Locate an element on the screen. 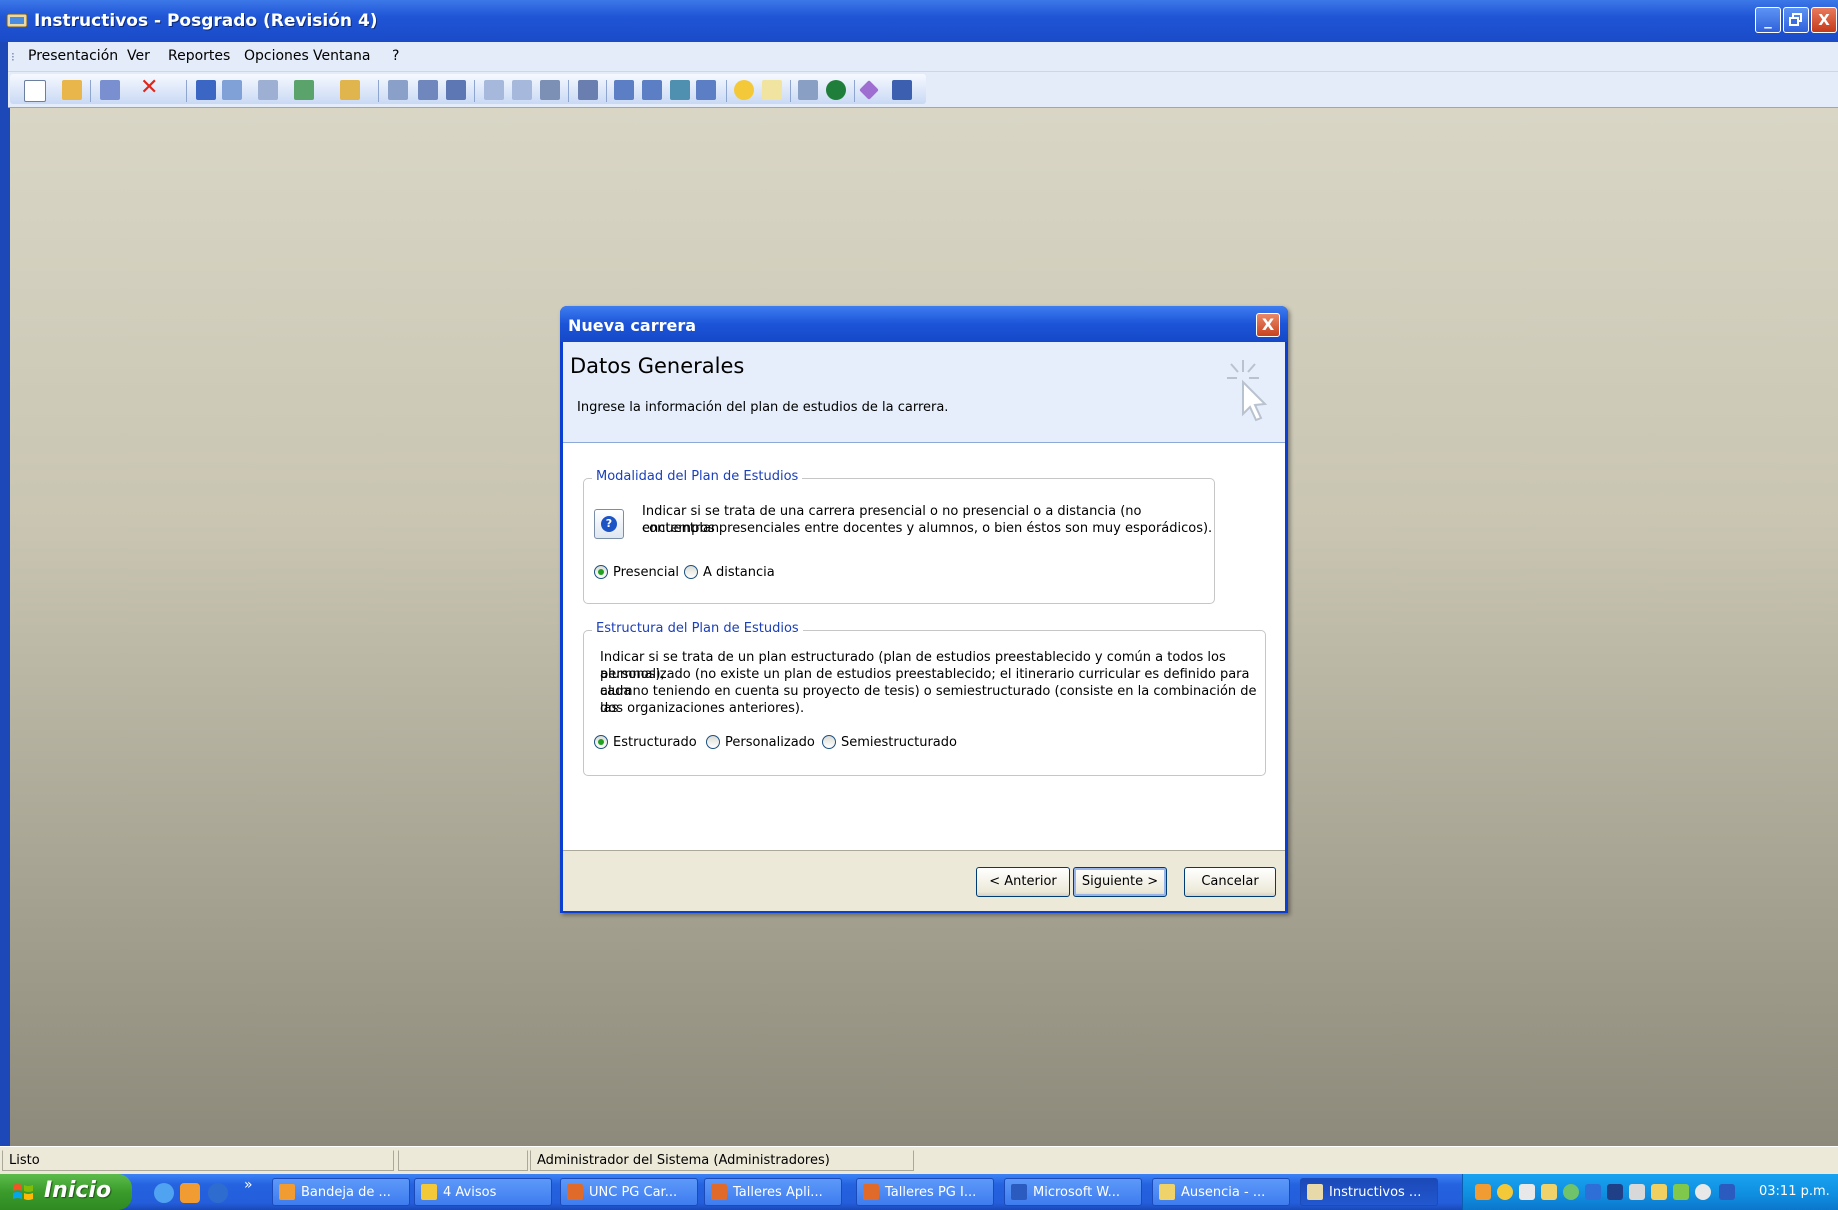 The width and height of the screenshot is (1838, 1210). window-icon is located at coordinates (624, 90).